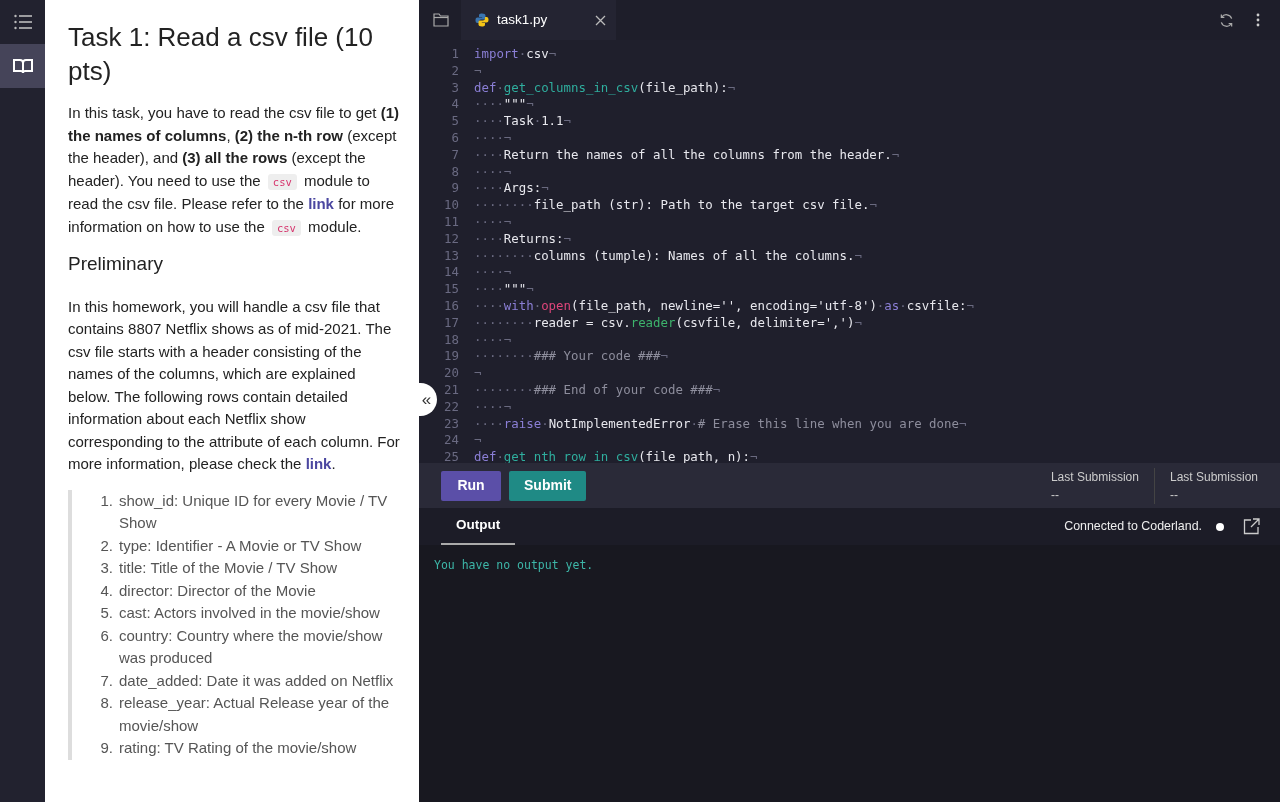 This screenshot has height=802, width=1280. What do you see at coordinates (234, 170) in the screenshot?
I see `paragraph: In this task, you have to read the csv file to get (1) the names of columns, (2) the n-th row (except the header), and (3) all the rows (except the header). You need to use the csv module to read the csv file. Please refer to the link for more information on how to use the csv module.` at bounding box center [234, 170].